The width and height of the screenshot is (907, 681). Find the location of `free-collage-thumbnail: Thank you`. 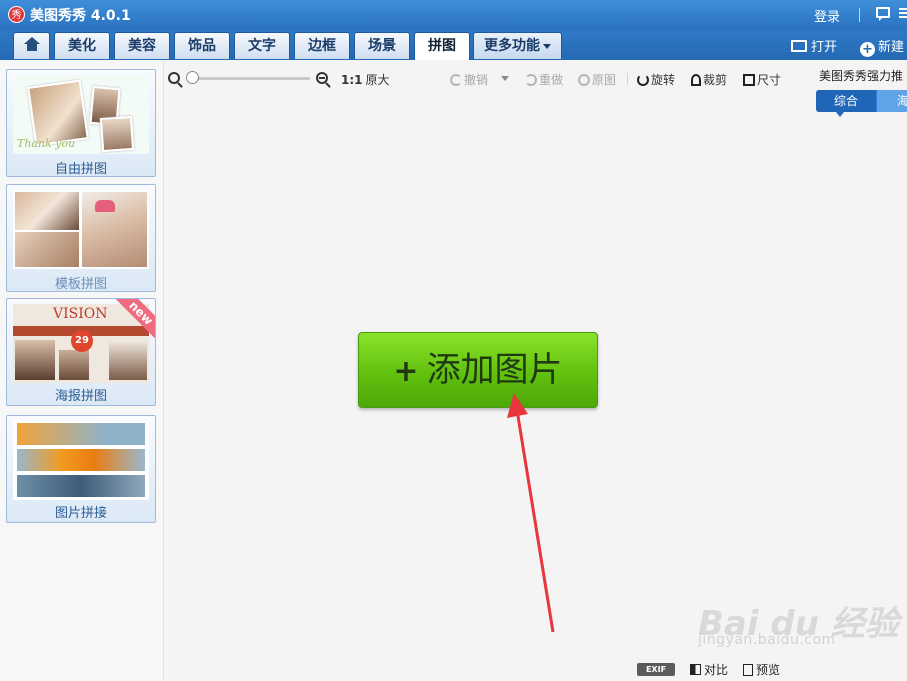

free-collage-thumbnail: Thank you is located at coordinates (81, 114).